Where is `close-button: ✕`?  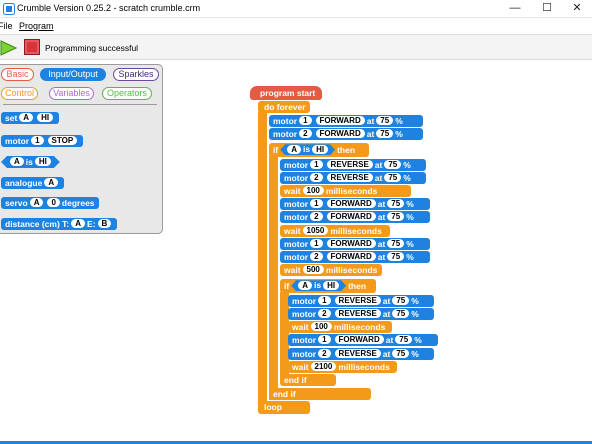 close-button: ✕ is located at coordinates (577, 9).